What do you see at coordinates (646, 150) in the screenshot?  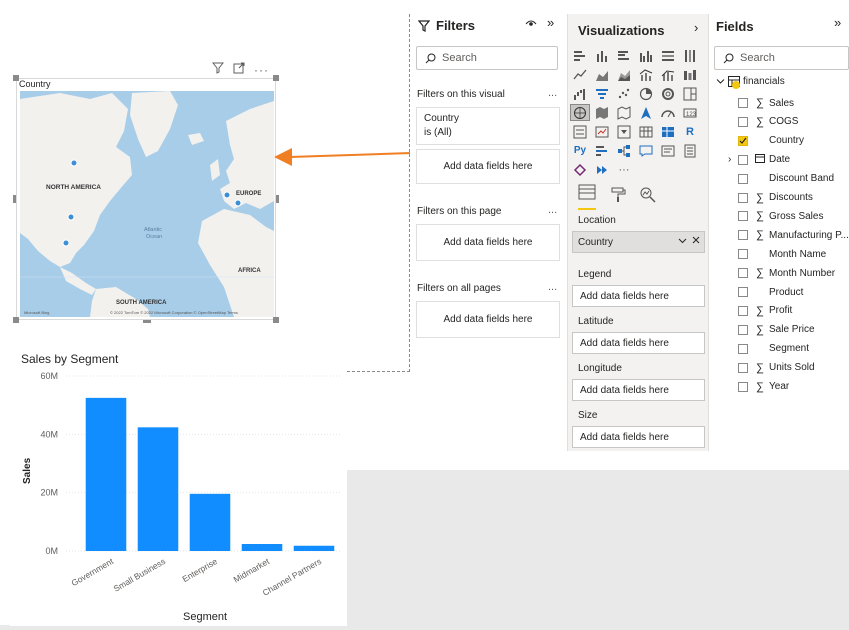 I see `qna-icon` at bounding box center [646, 150].